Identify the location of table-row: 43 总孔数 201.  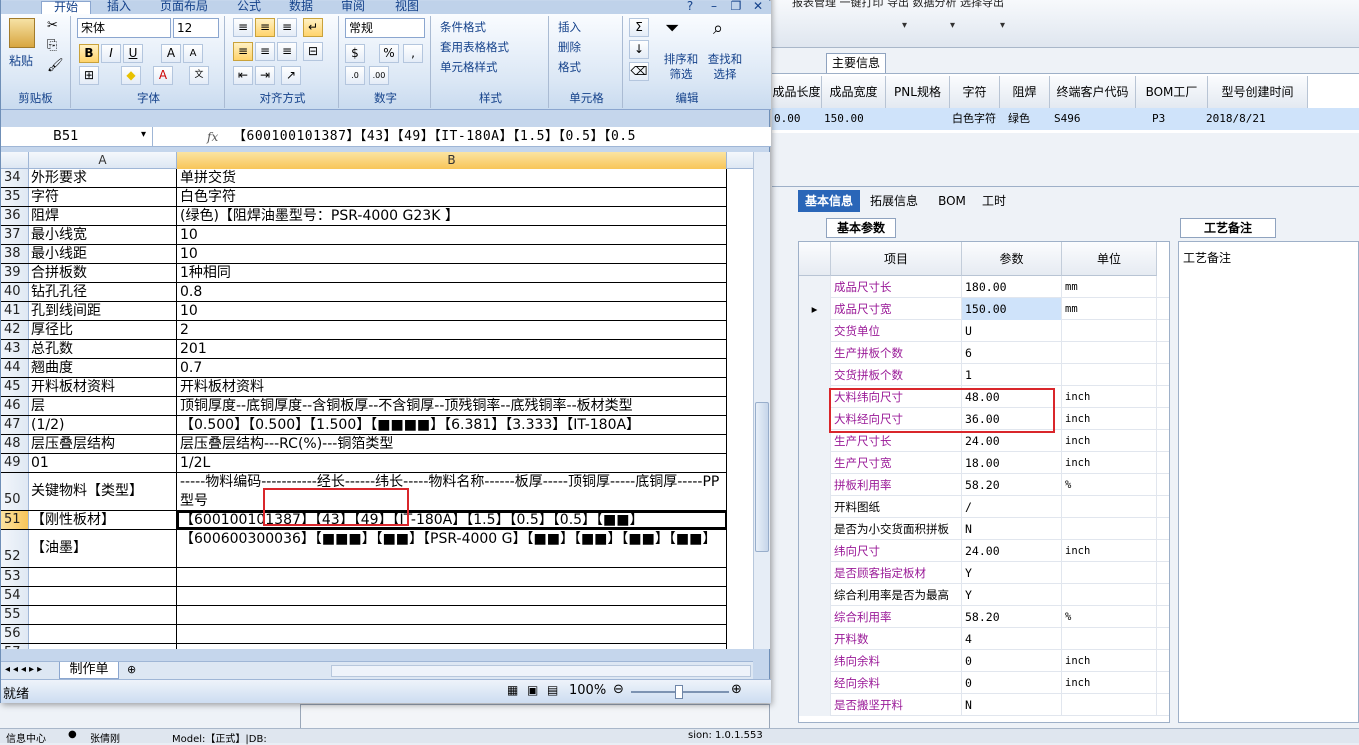
(364, 349).